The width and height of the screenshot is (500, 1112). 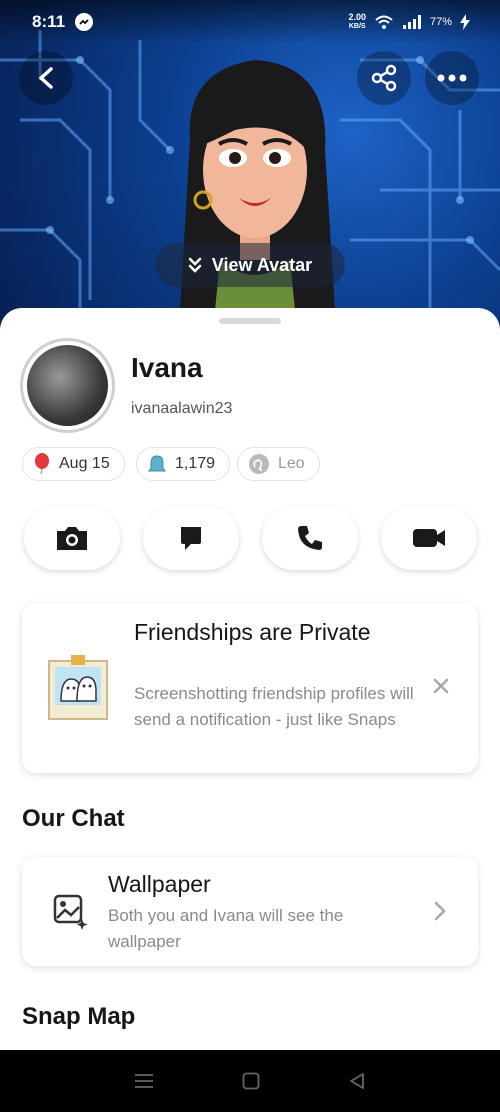 I want to click on camera-button, so click(x=72, y=538).